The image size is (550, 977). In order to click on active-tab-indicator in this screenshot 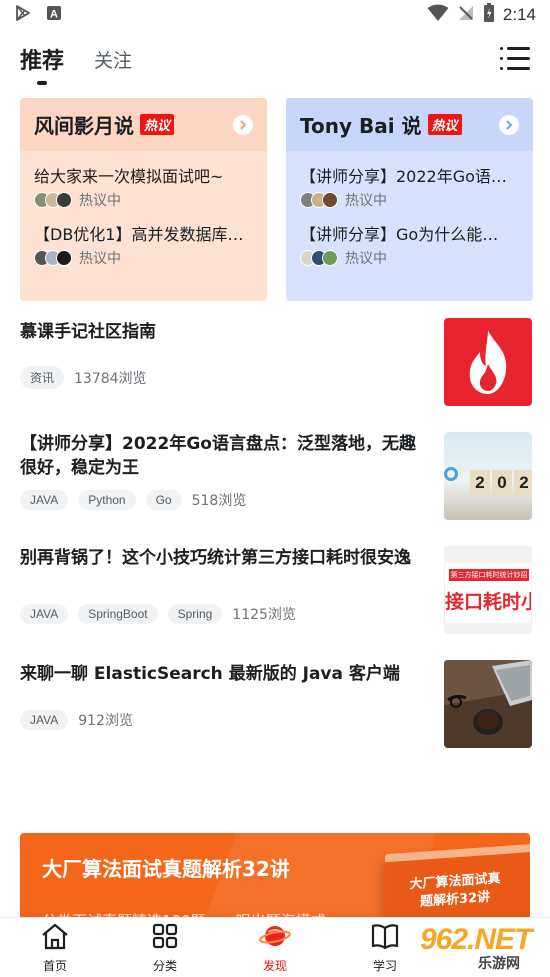, I will do `click(42, 83)`.